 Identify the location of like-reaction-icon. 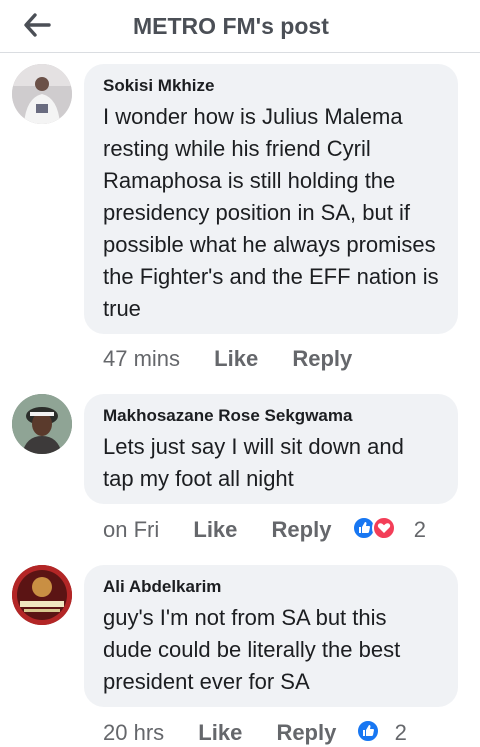
(368, 731).